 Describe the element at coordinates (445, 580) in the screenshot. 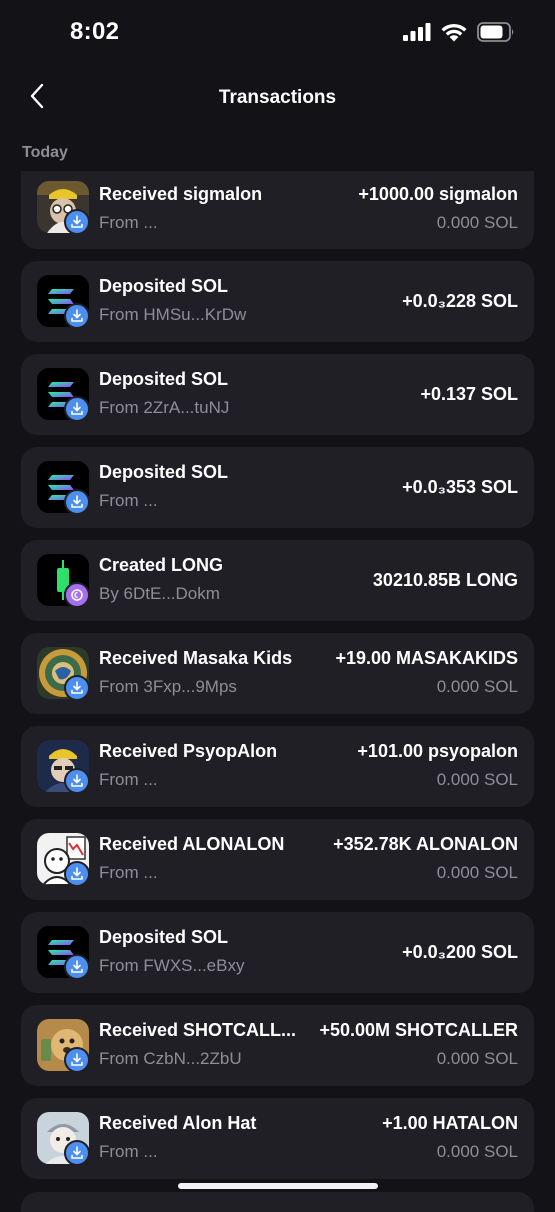

I see `transaction-amount: 30210.85B LONG` at that location.